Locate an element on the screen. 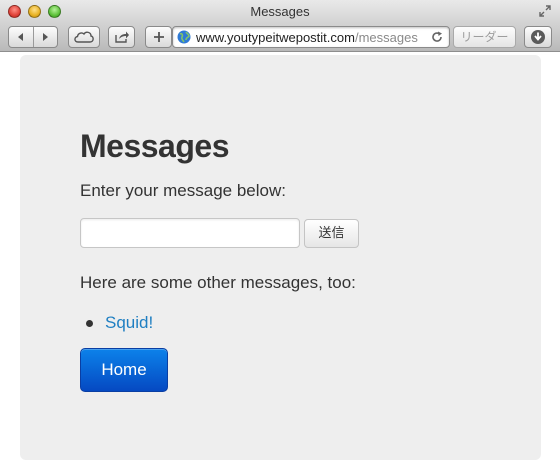 Image resolution: width=560 pixels, height=470 pixels. url-text: www.youtypeitwepostit.com/messages is located at coordinates (307, 37).